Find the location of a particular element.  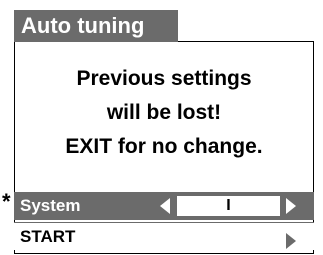

menu-row-start: START is located at coordinates (164, 236).